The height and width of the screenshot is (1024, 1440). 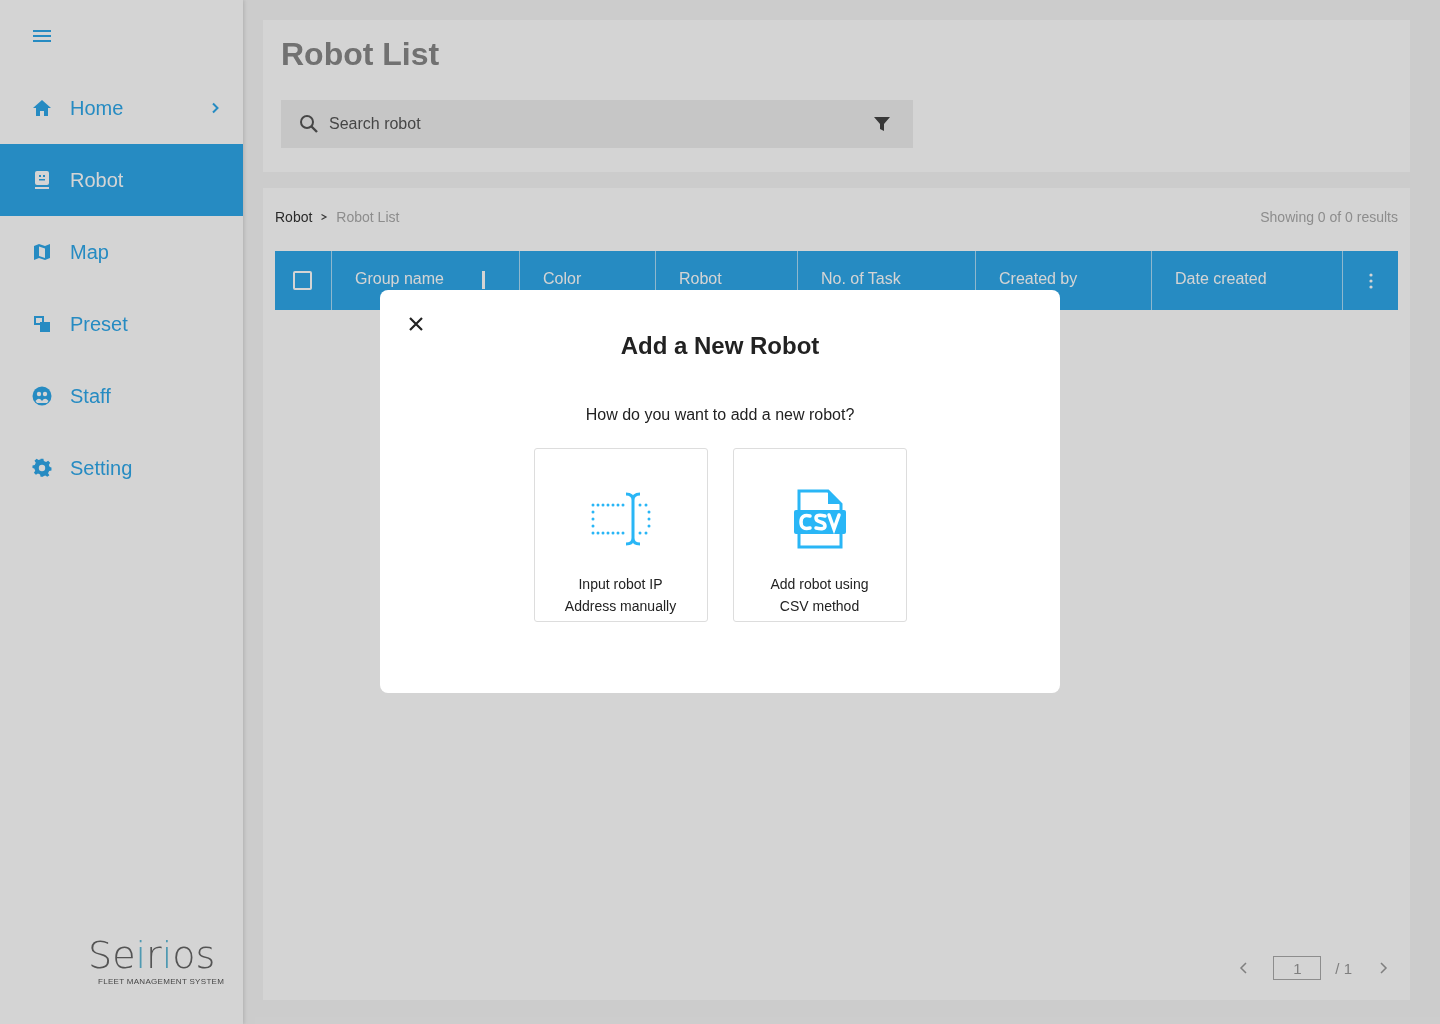 What do you see at coordinates (368, 217) in the screenshot?
I see `breadcrumb-link: Robot List` at bounding box center [368, 217].